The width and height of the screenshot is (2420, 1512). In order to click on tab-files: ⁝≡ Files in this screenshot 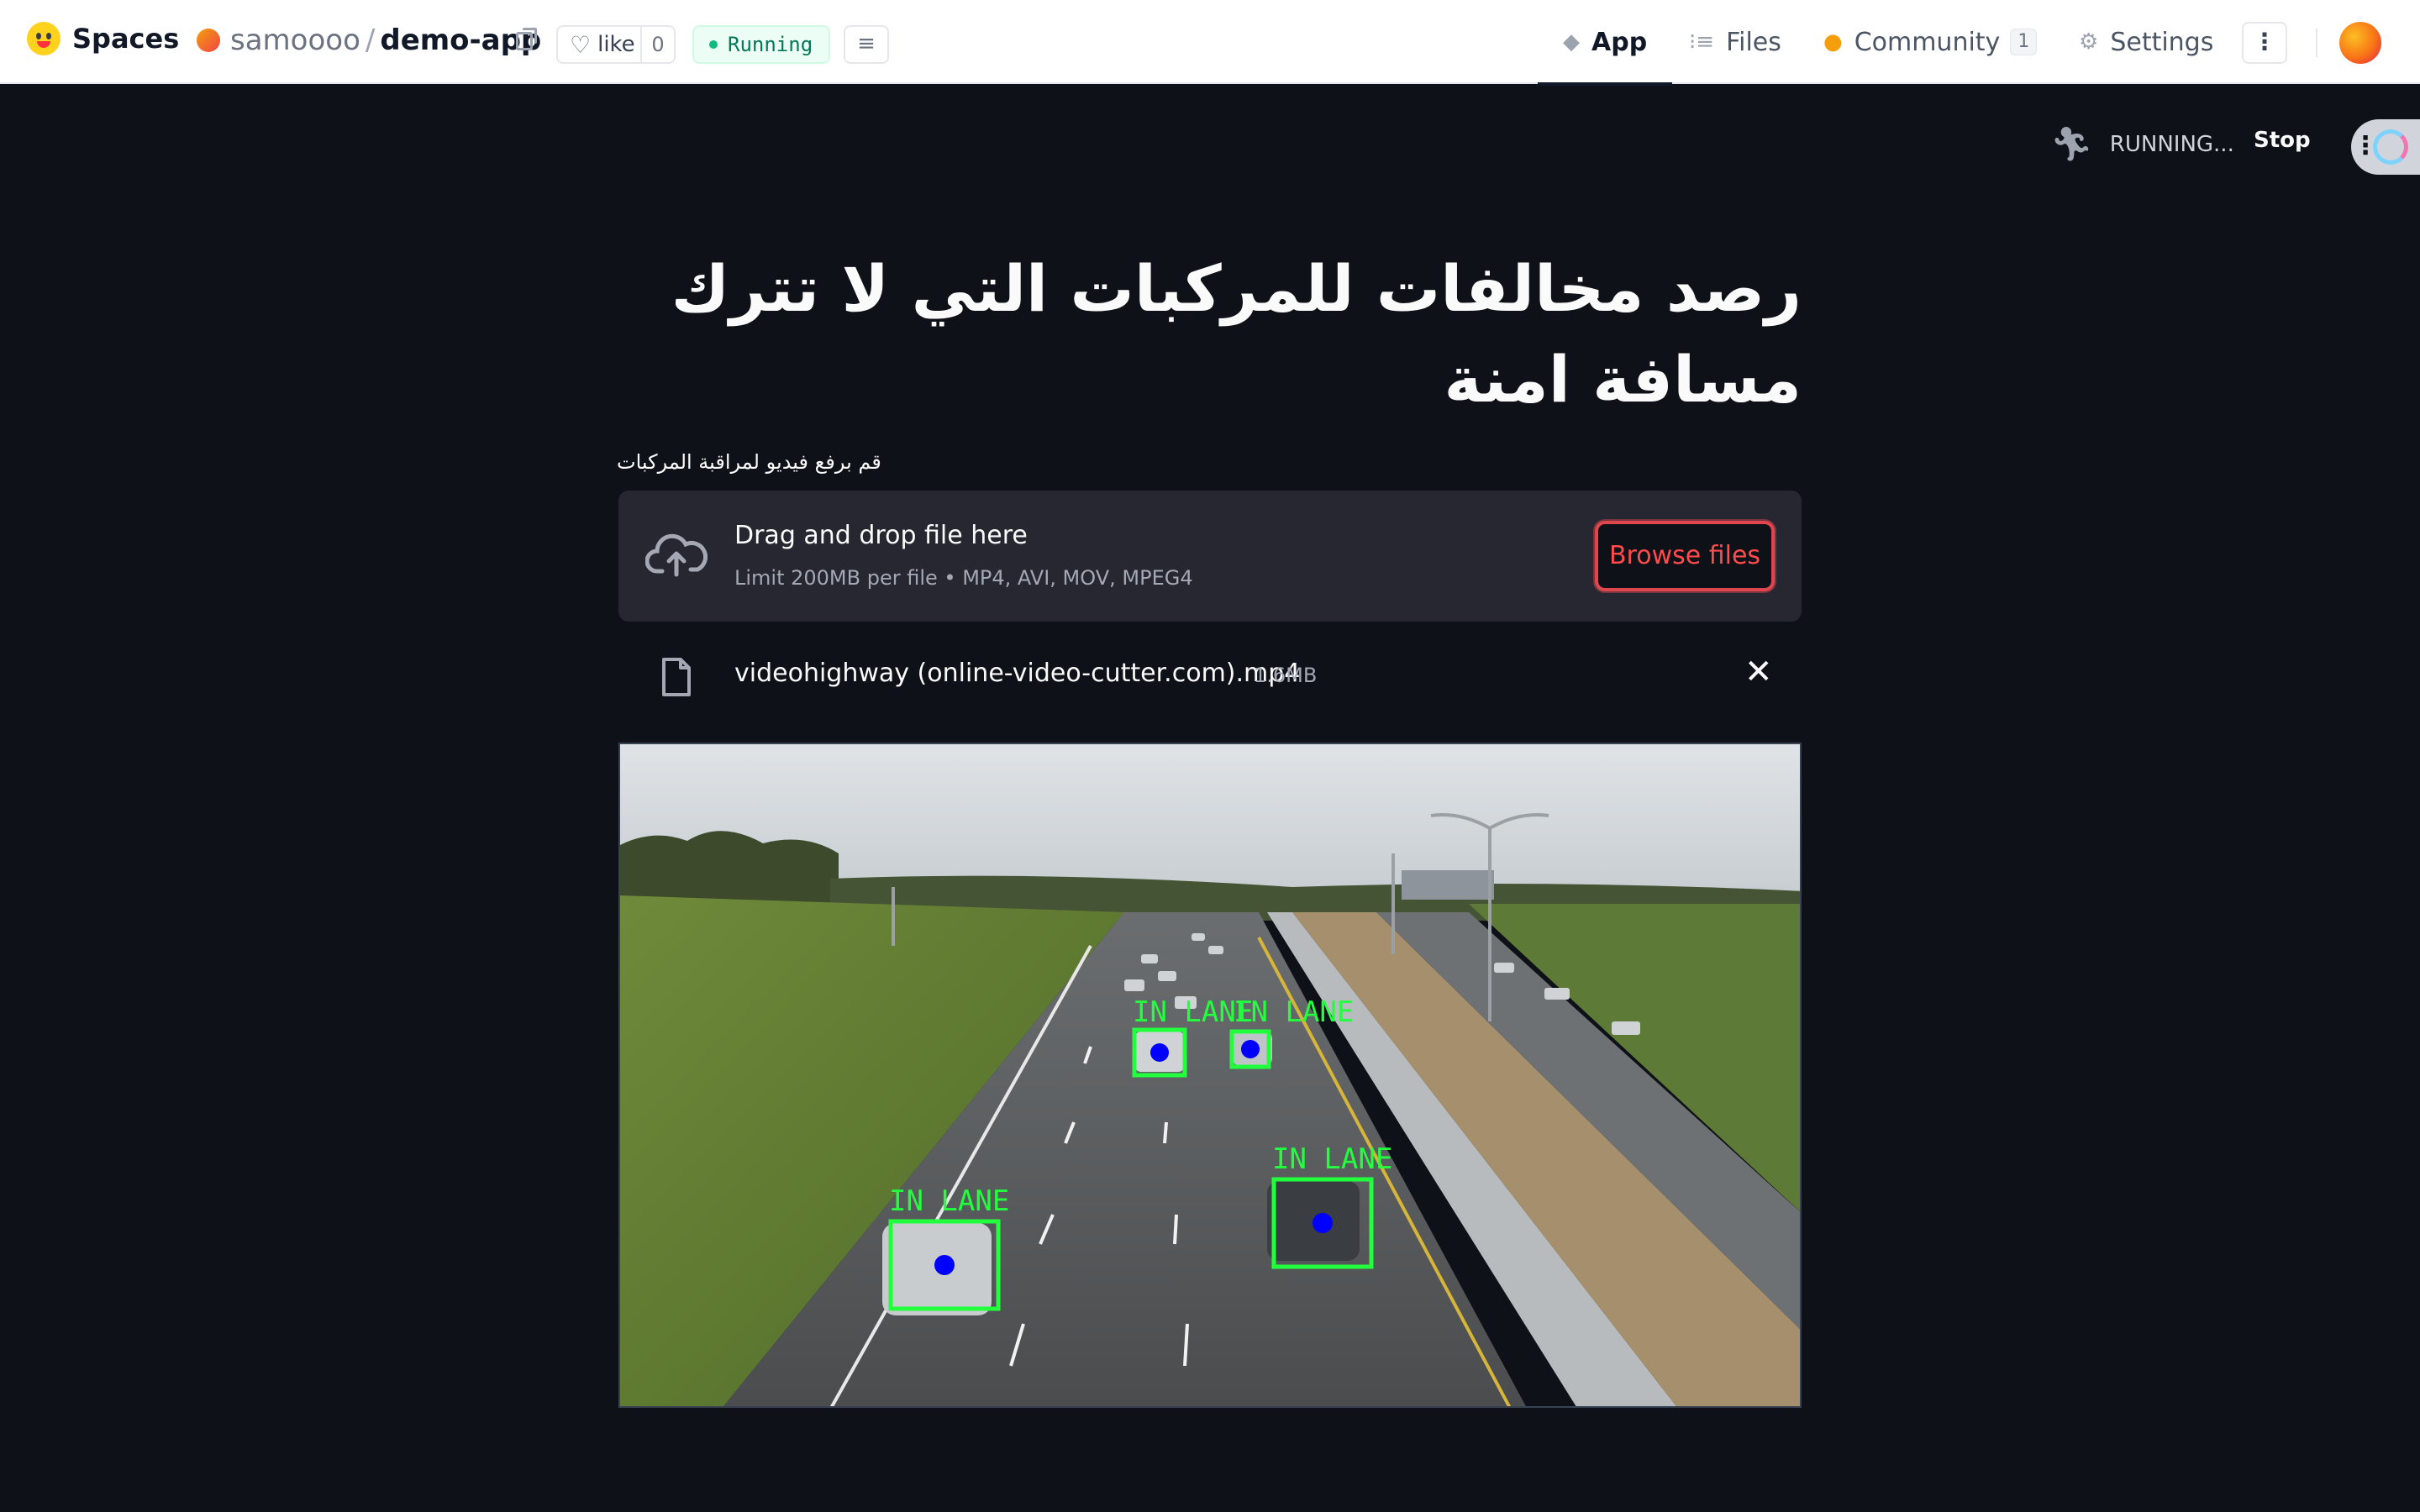, I will do `click(1735, 42)`.